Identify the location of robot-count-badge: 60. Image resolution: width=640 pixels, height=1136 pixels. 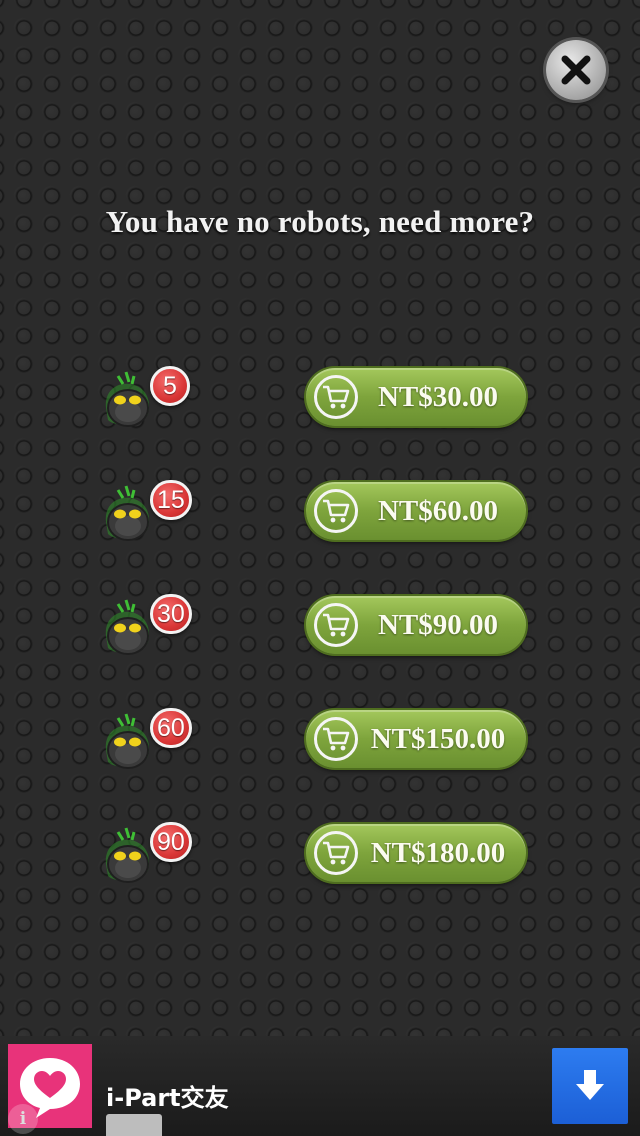
(171, 728).